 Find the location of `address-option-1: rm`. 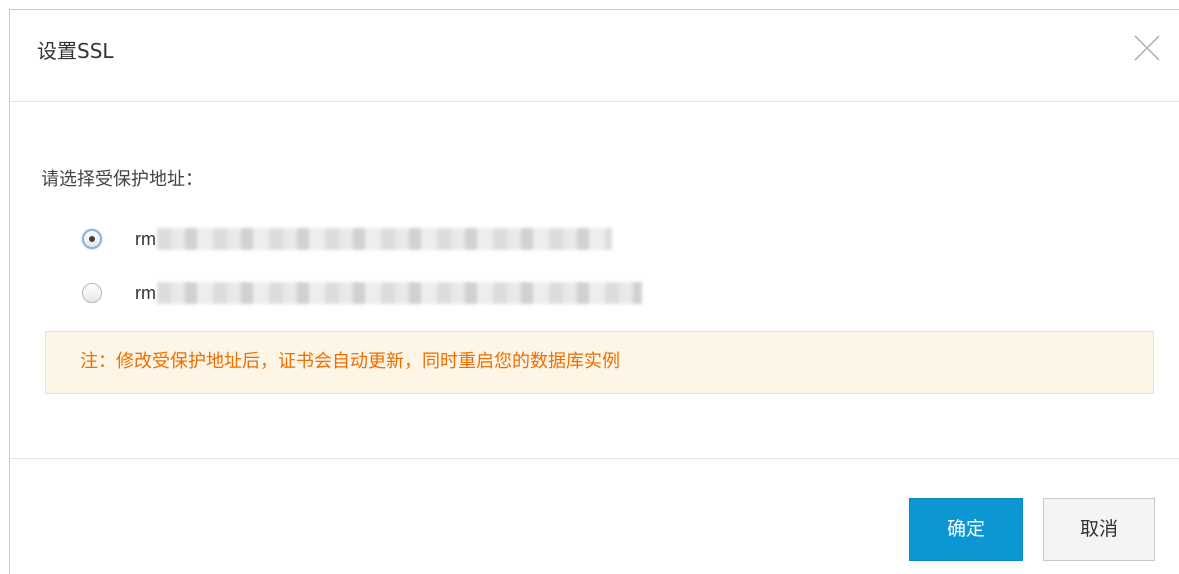

address-option-1: rm is located at coordinates (347, 239).